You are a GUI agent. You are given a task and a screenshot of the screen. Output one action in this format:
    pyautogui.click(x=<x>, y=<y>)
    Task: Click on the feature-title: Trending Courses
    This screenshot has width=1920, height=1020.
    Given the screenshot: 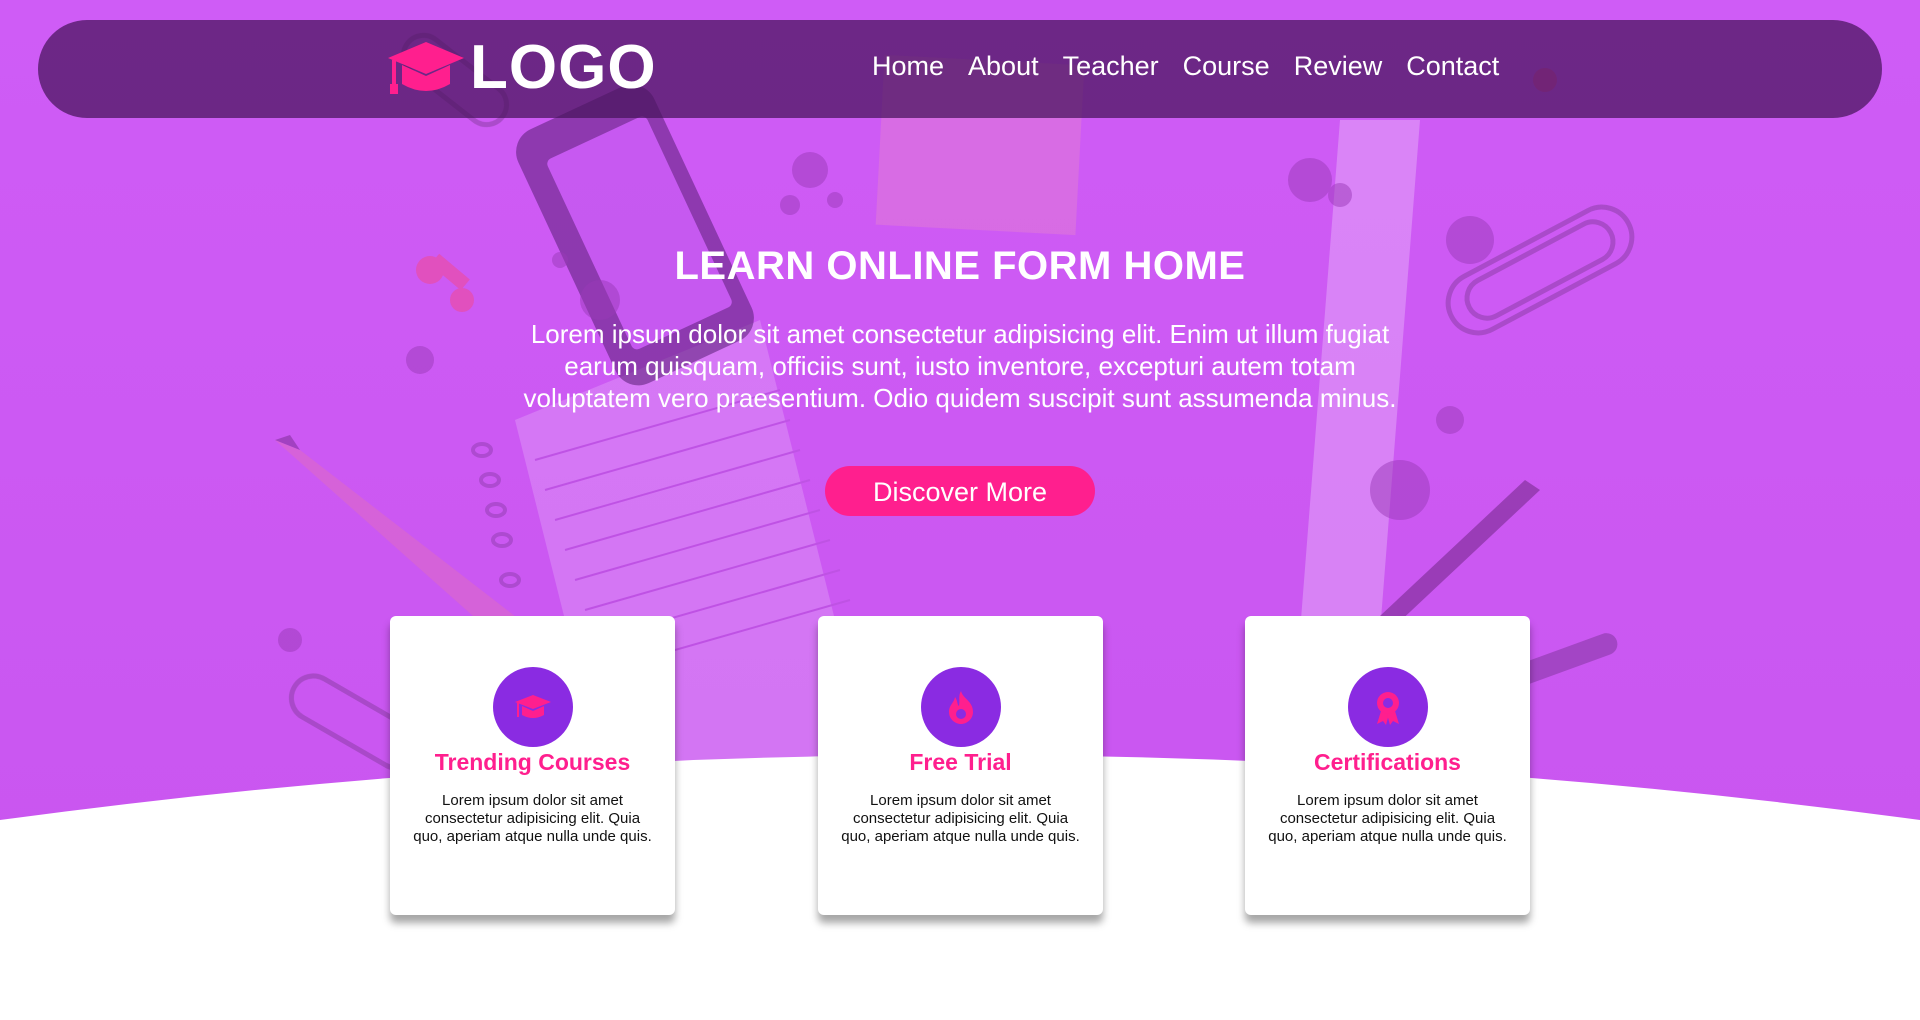 What is the action you would take?
    pyautogui.click(x=532, y=762)
    